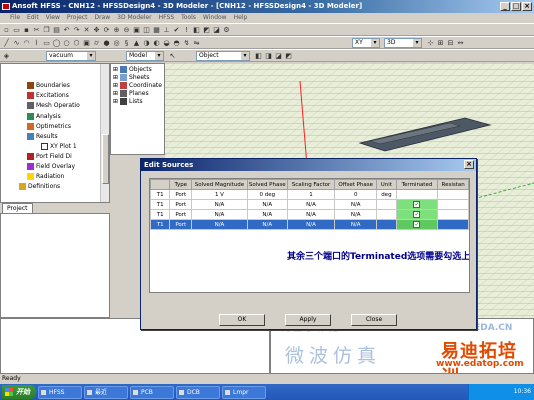 The image size is (534, 400). What do you see at coordinates (223, 56) in the screenshot?
I see `select-mode-select: Object` at bounding box center [223, 56].